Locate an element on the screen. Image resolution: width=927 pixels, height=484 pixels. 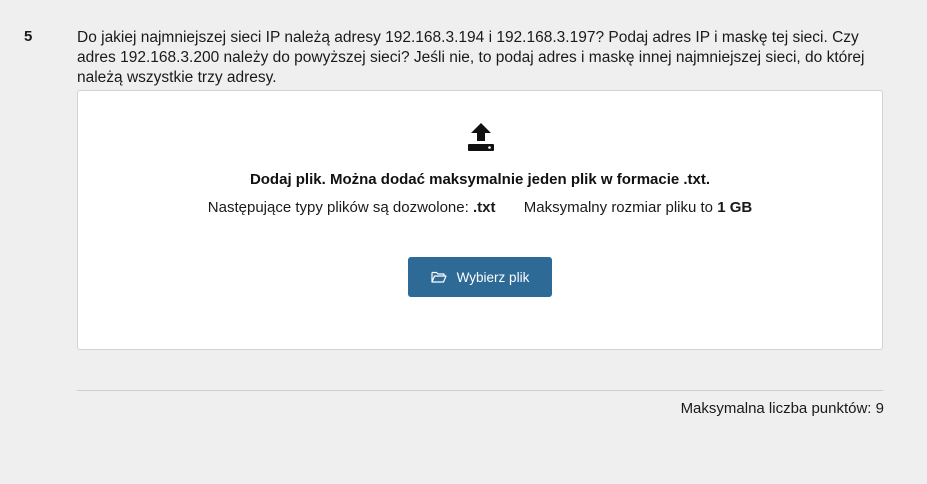
divider is located at coordinates (480, 390).